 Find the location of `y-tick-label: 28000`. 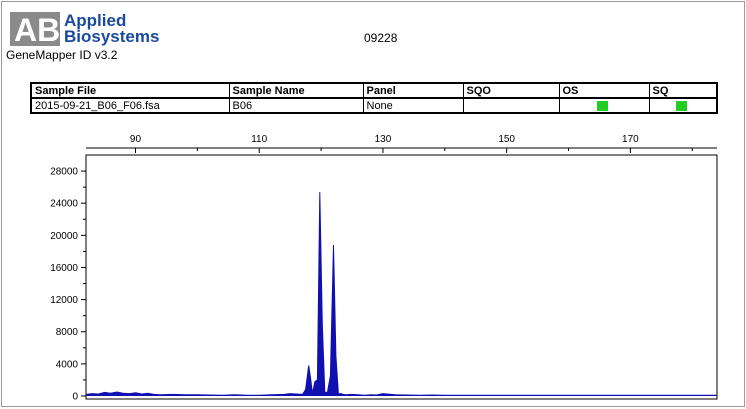

y-tick-label: 28000 is located at coordinates (64, 172).